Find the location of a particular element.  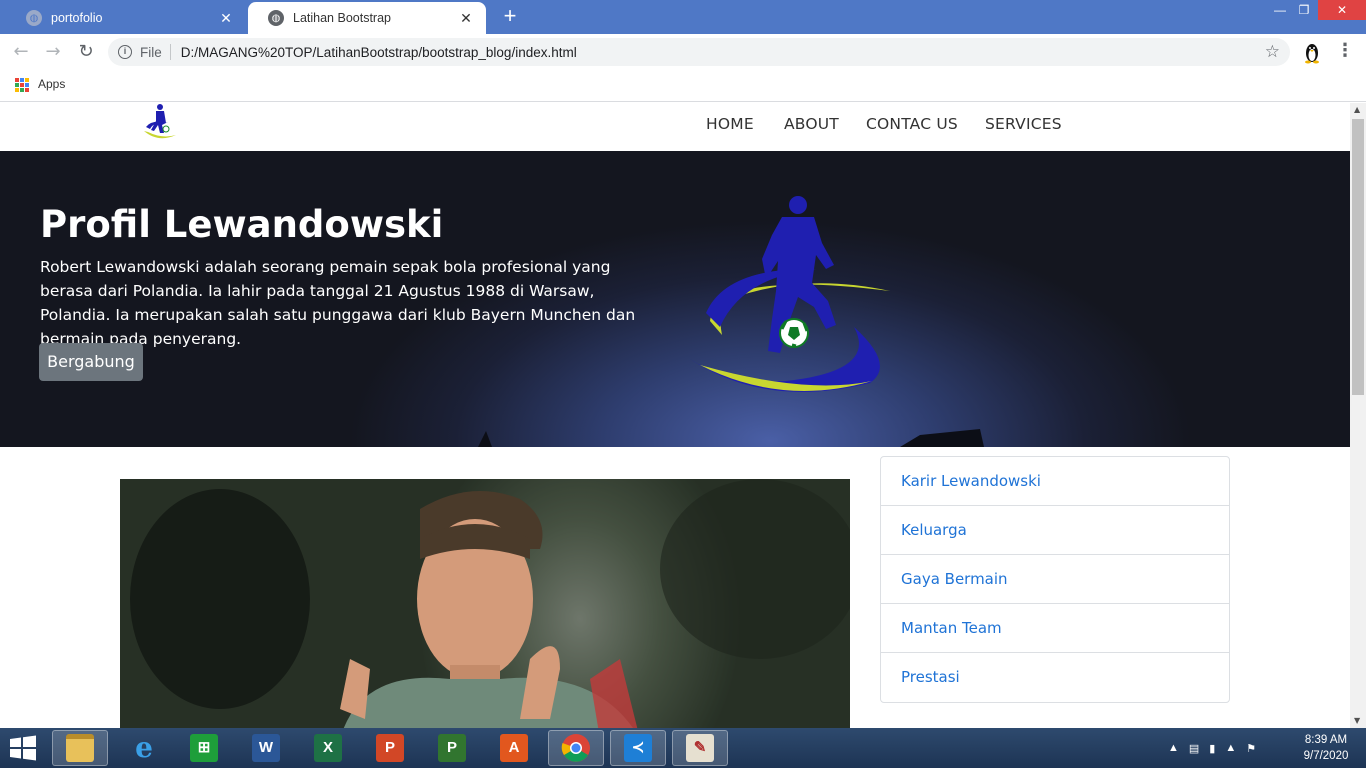

scheme-label: File is located at coordinates (151, 52).